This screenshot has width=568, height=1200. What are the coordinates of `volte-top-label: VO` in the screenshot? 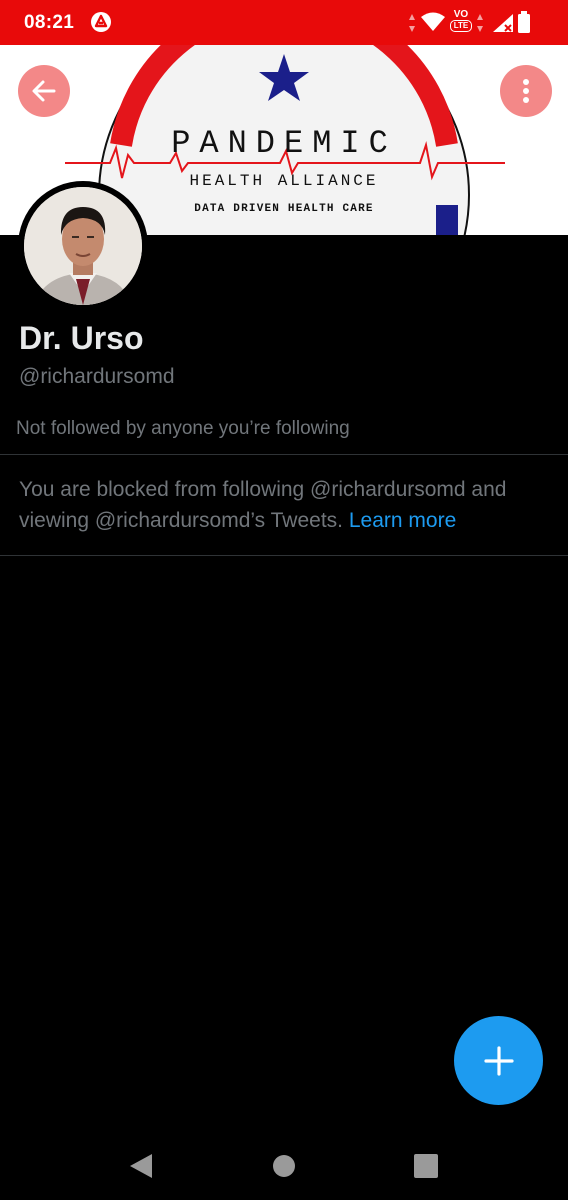 It's located at (461, 14).